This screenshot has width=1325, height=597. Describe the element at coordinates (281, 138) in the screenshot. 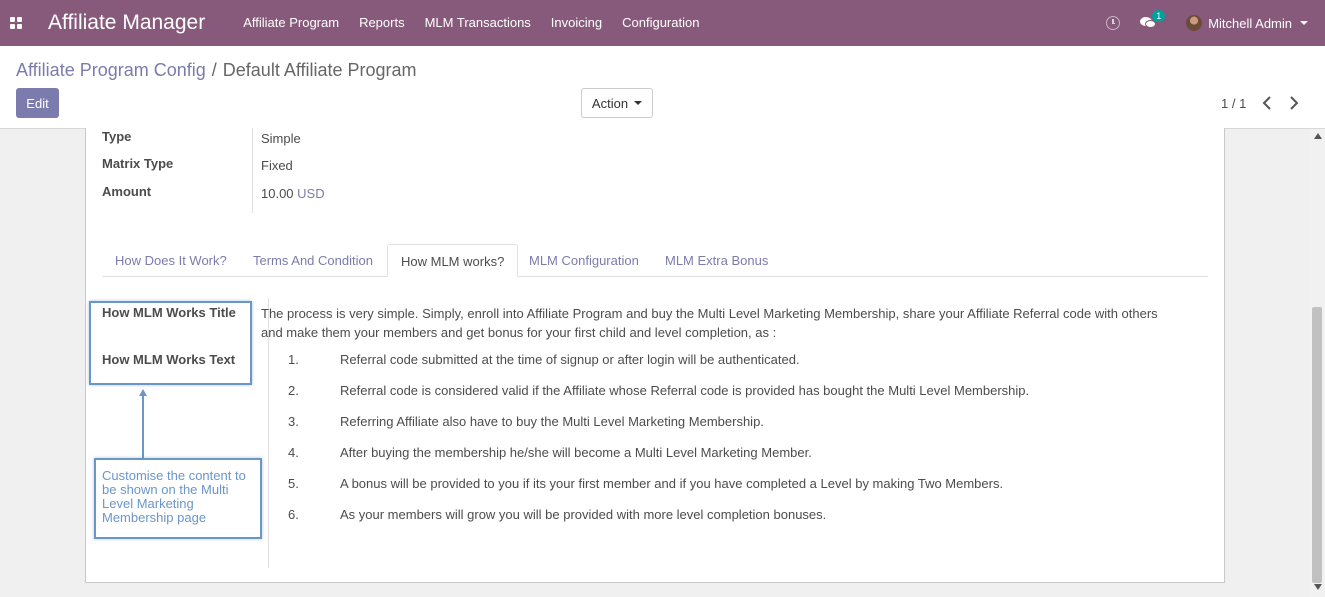

I see `type-value: Simple` at that location.